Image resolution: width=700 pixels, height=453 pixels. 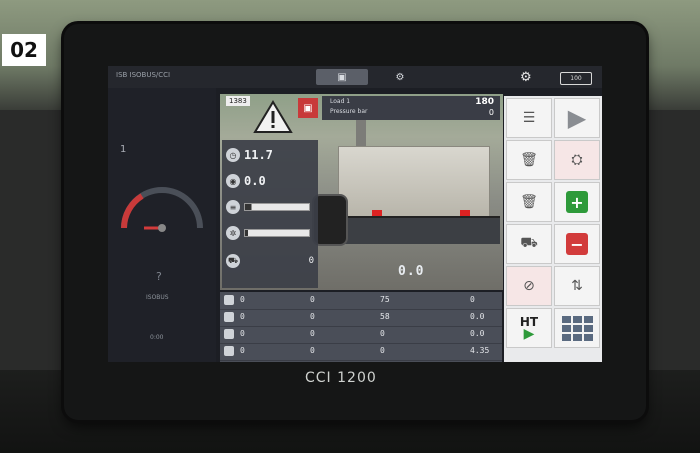 What do you see at coordinates (484, 102) in the screenshot?
I see `info-value-1: 180` at bounding box center [484, 102].